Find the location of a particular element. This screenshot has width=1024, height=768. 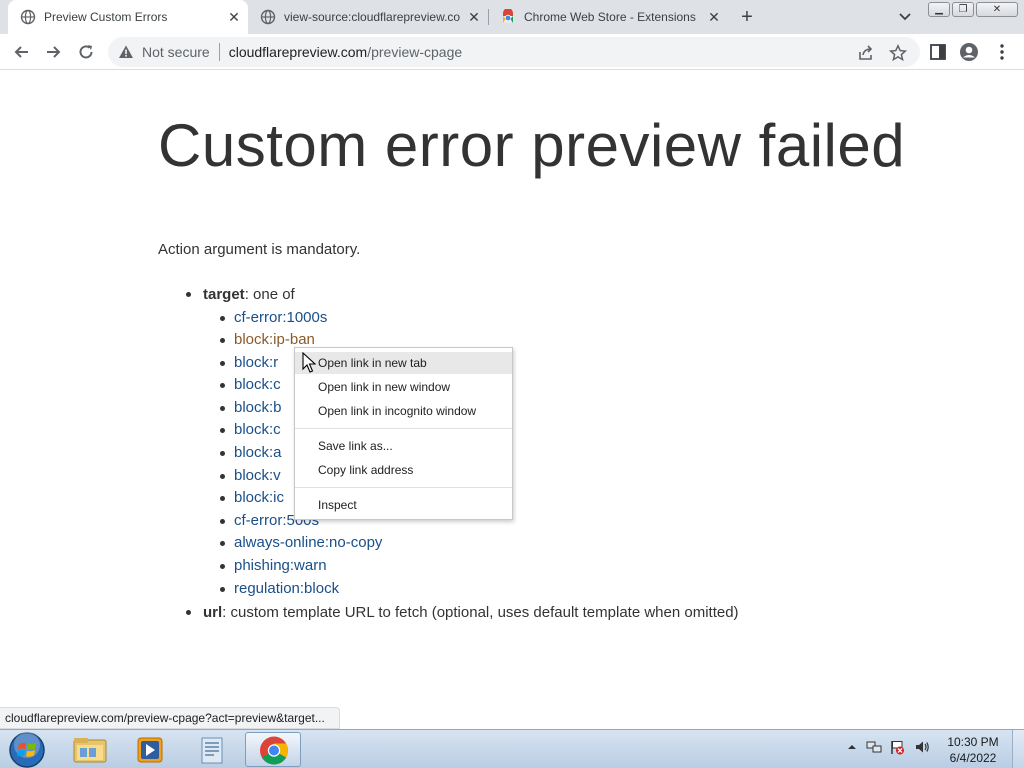

list-item: regulation:block is located at coordinates (479, 589).